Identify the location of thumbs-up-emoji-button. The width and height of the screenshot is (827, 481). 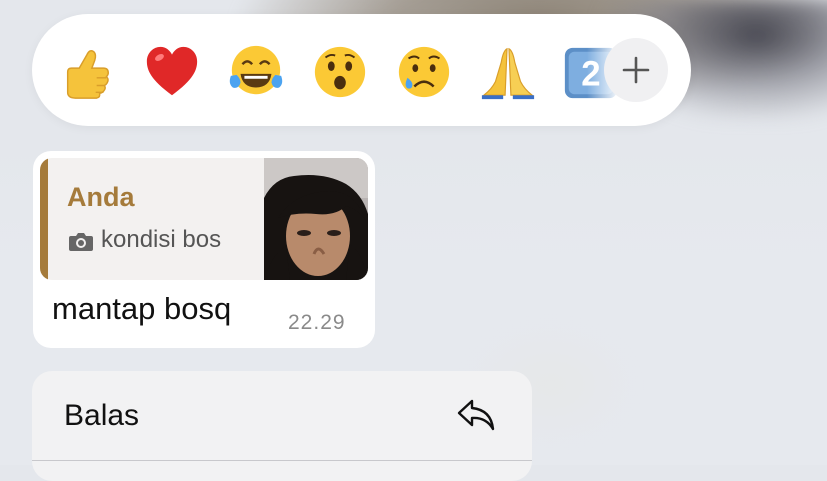
(87, 72).